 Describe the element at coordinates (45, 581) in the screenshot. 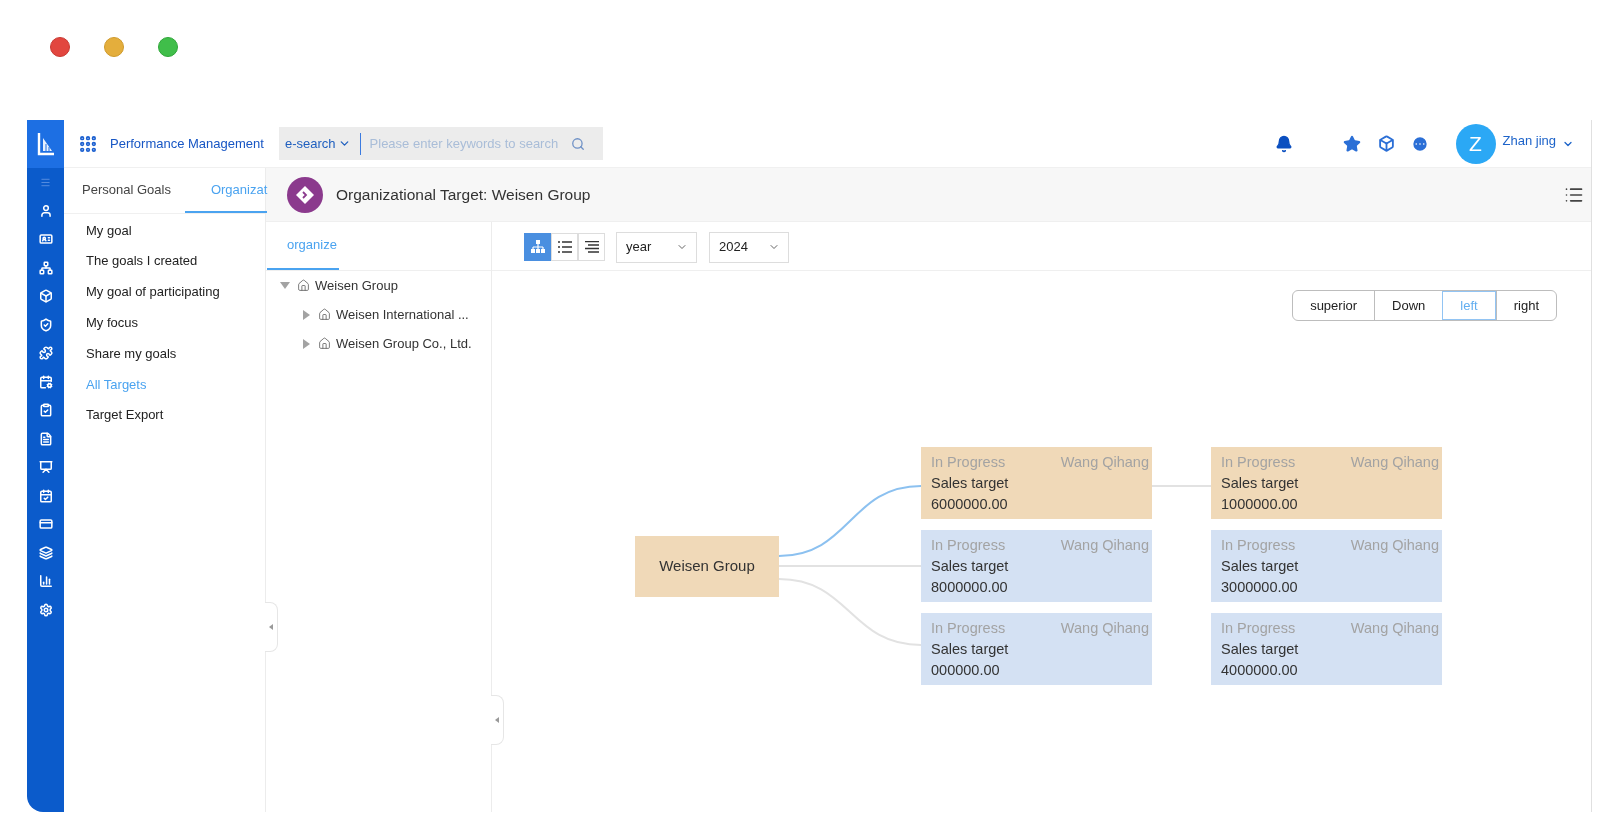

I see `bar-chart-icon` at that location.